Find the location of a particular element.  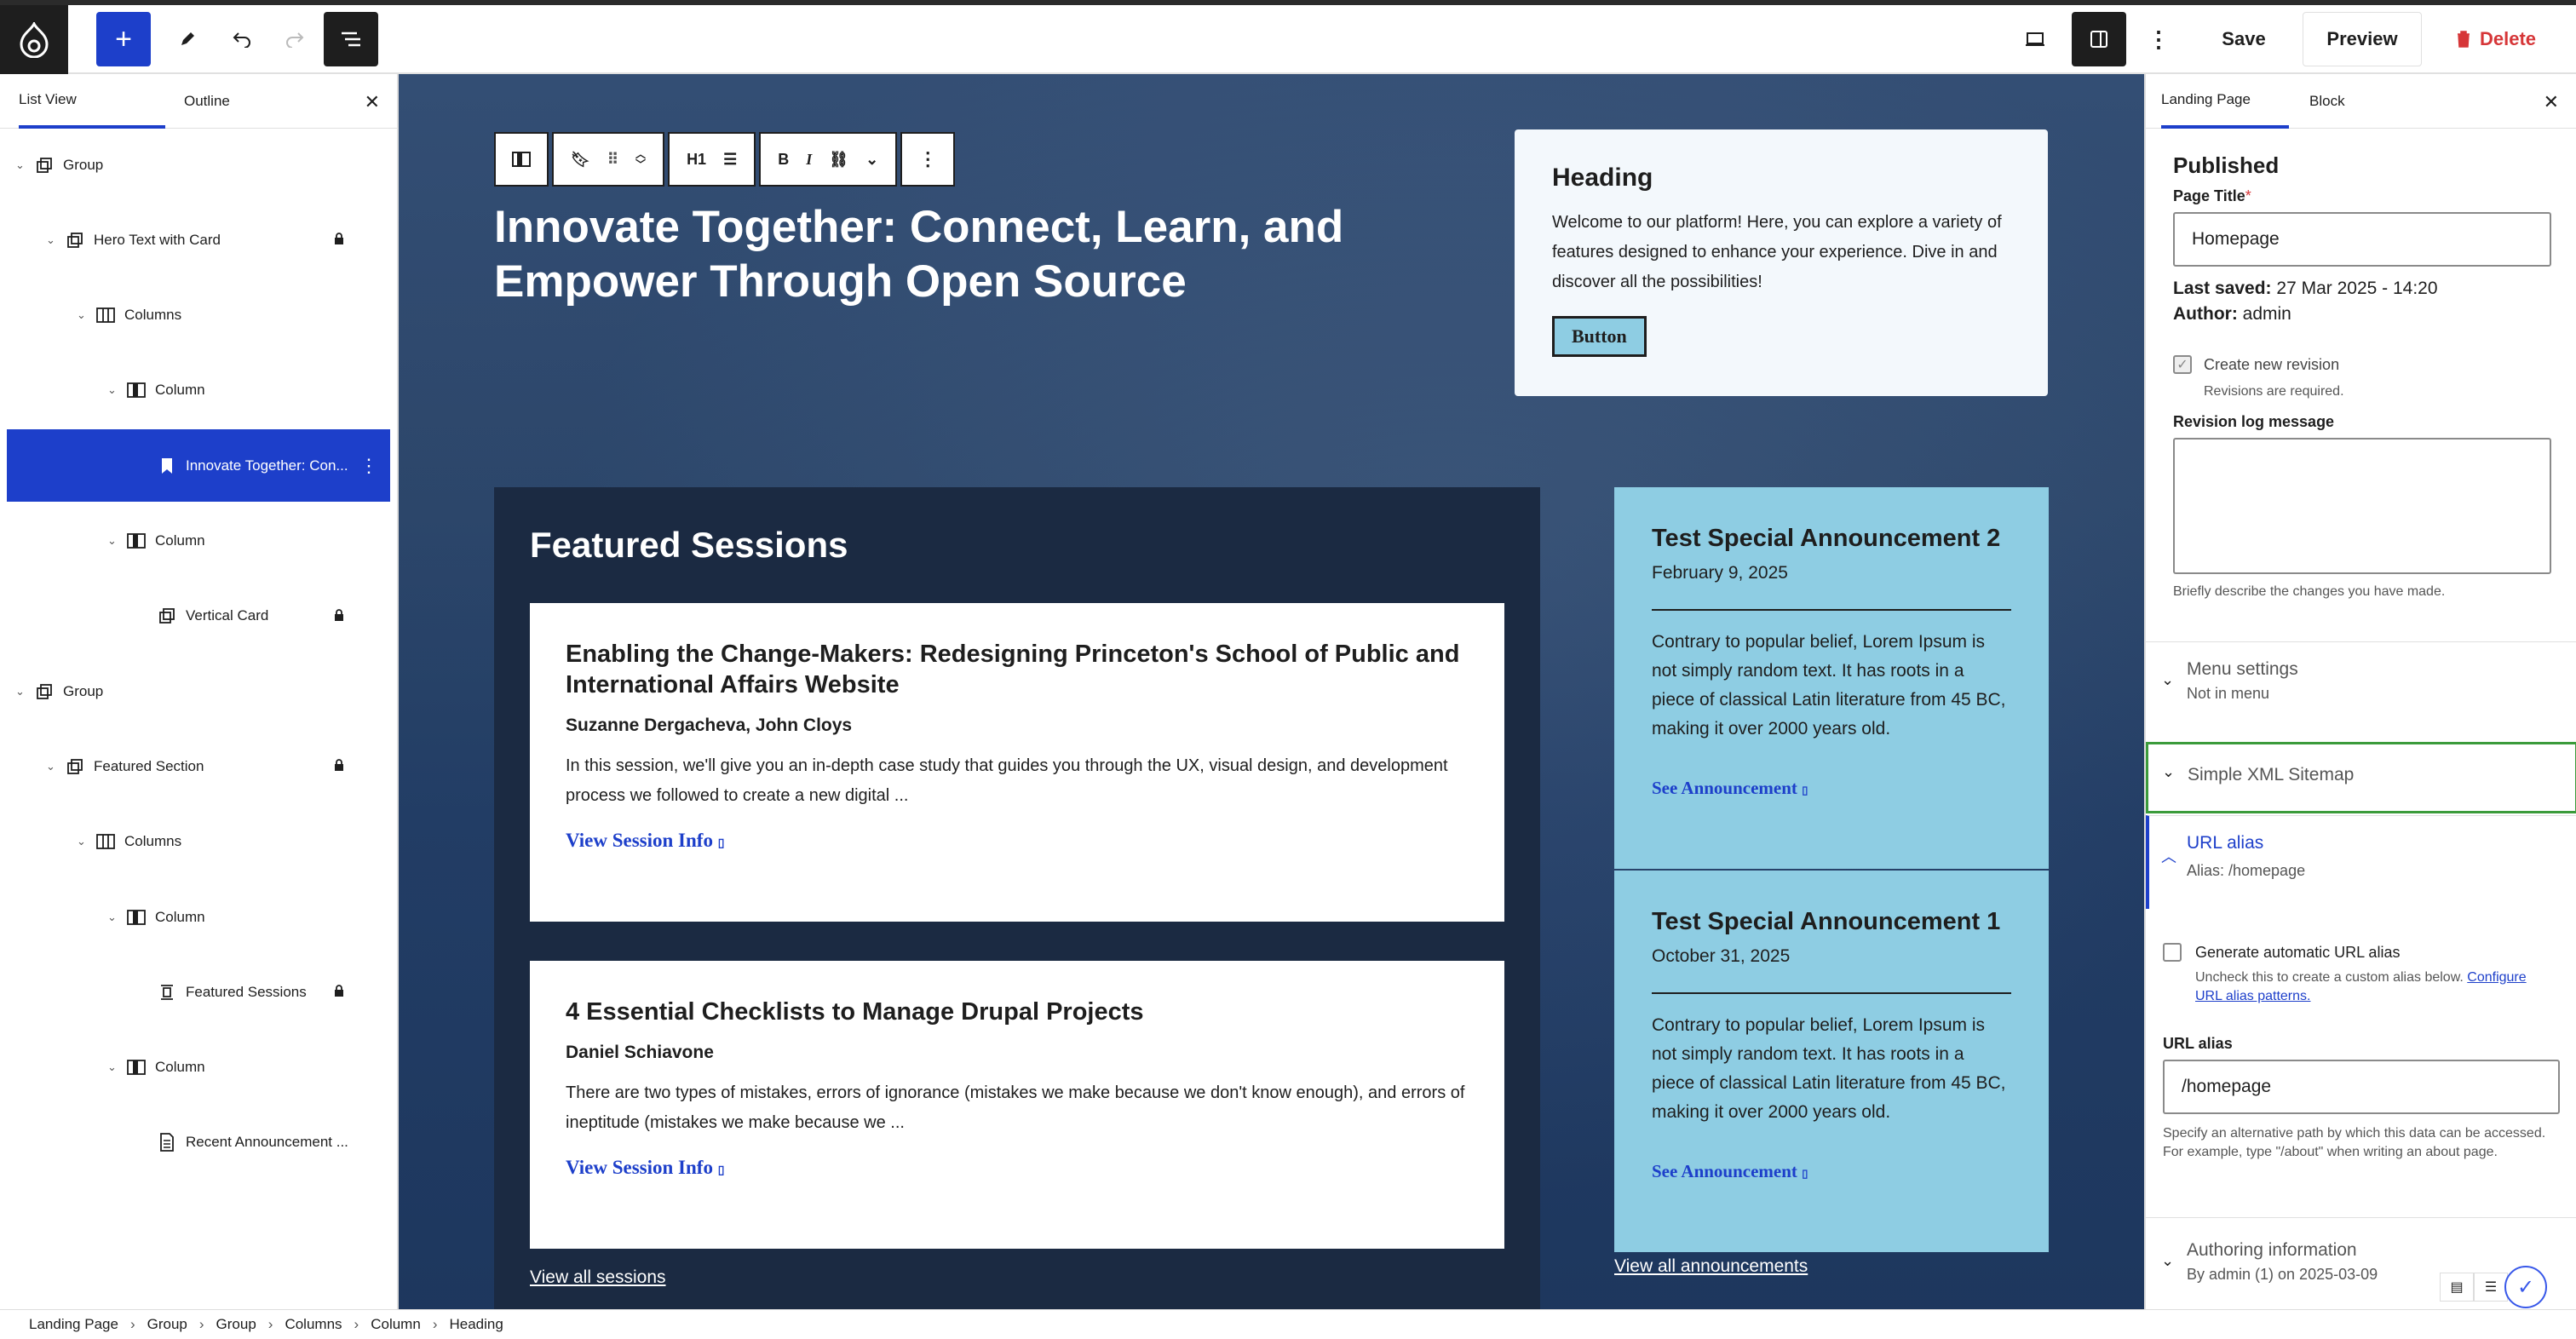

tab-block: Block is located at coordinates (2327, 101).